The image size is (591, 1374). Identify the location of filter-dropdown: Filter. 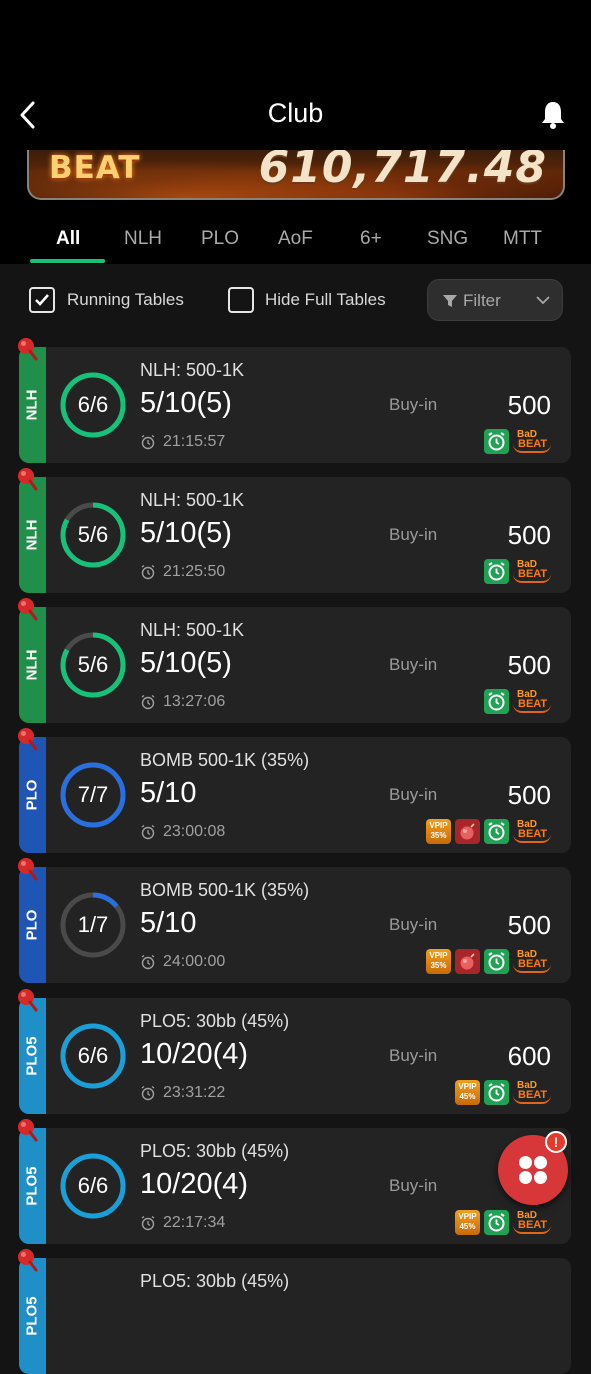
(495, 300).